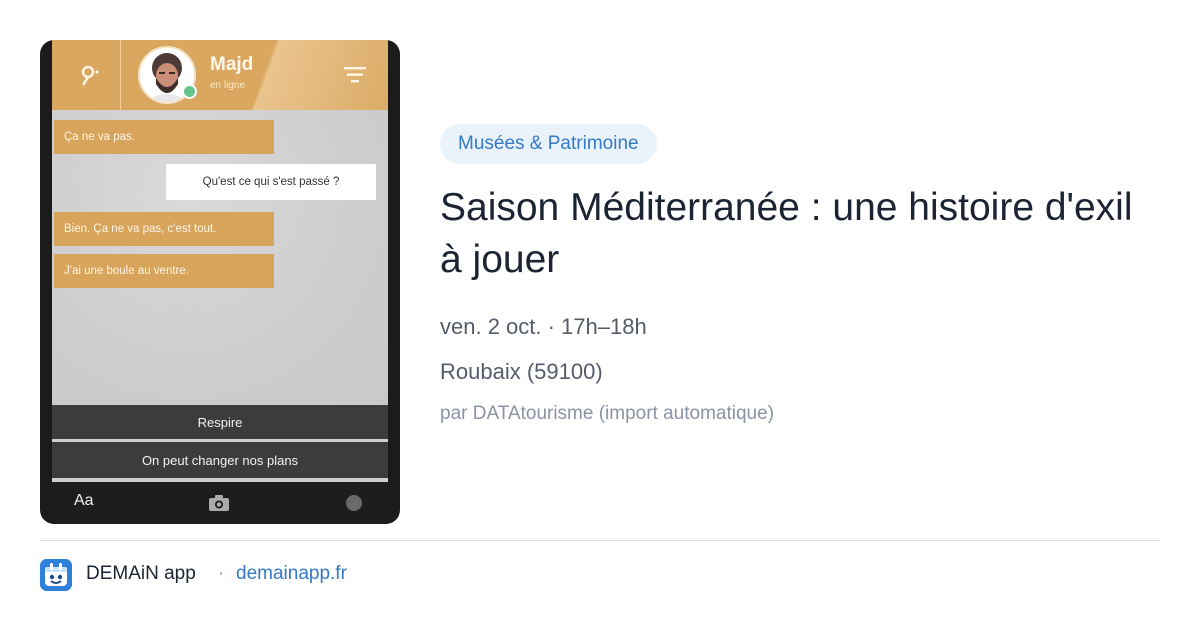 The height and width of the screenshot is (630, 1200). What do you see at coordinates (291, 574) in the screenshot?
I see `app-url-link: demainapp.fr` at bounding box center [291, 574].